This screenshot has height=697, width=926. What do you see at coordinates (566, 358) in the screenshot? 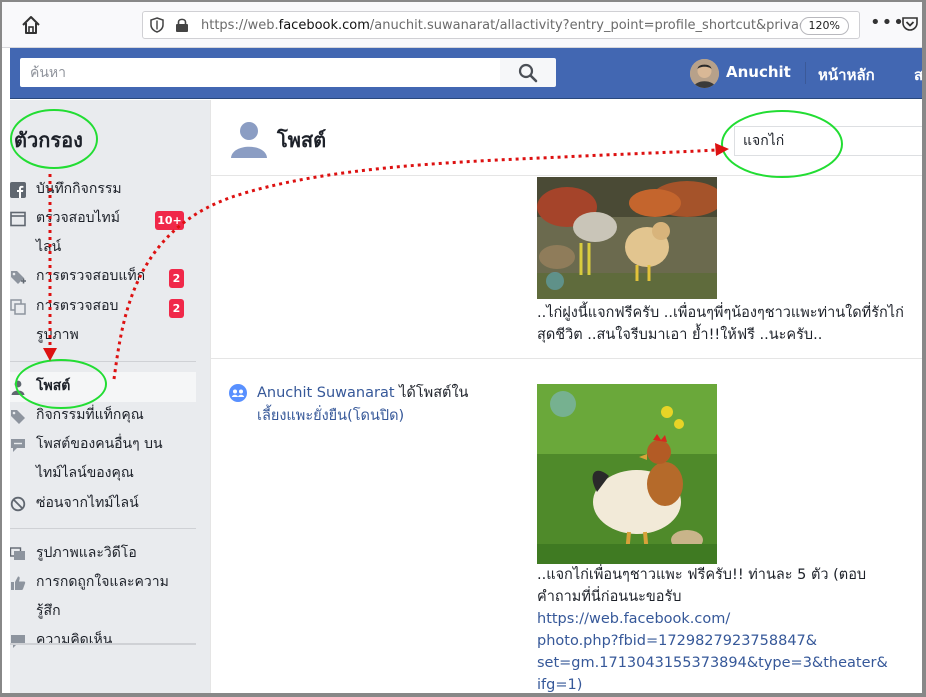
I see `post-divider` at bounding box center [566, 358].